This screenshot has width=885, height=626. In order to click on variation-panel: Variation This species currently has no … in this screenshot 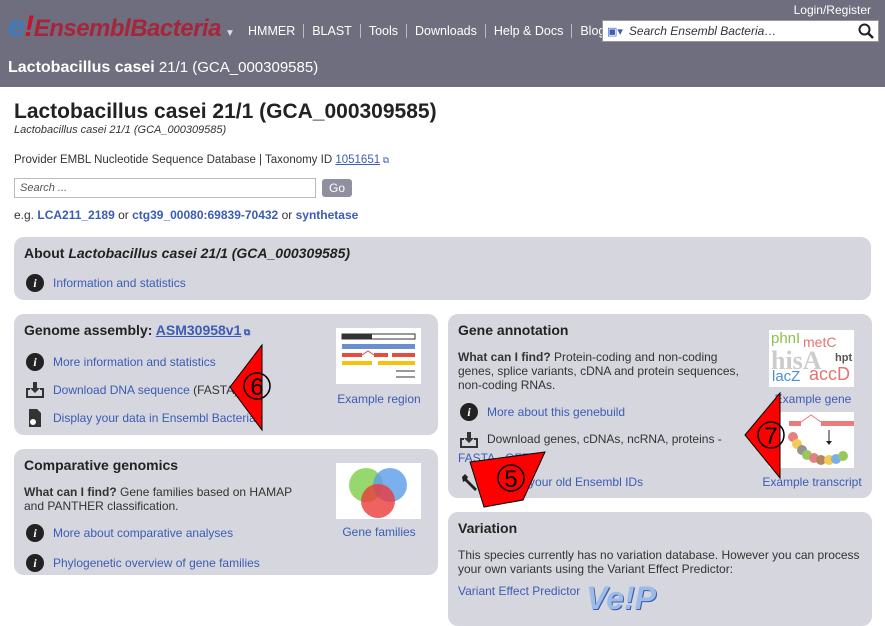, I will do `click(660, 569)`.